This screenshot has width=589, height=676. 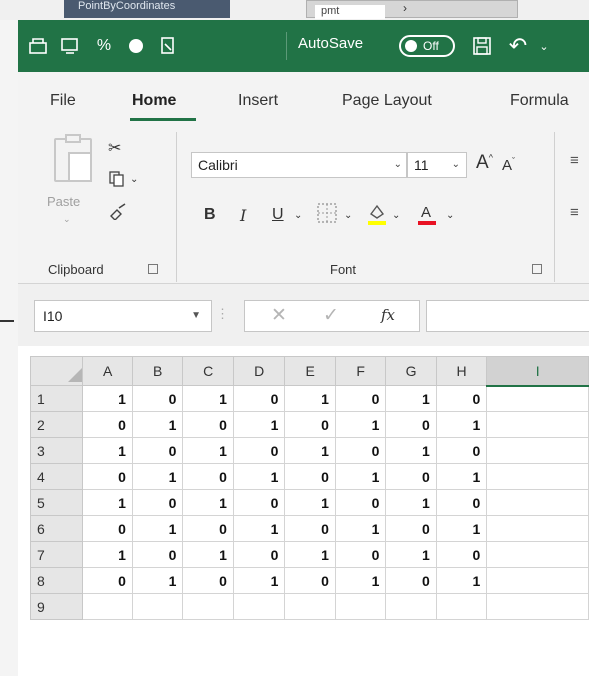 I want to click on undo-dropdown-icon: ⌄, so click(x=544, y=46).